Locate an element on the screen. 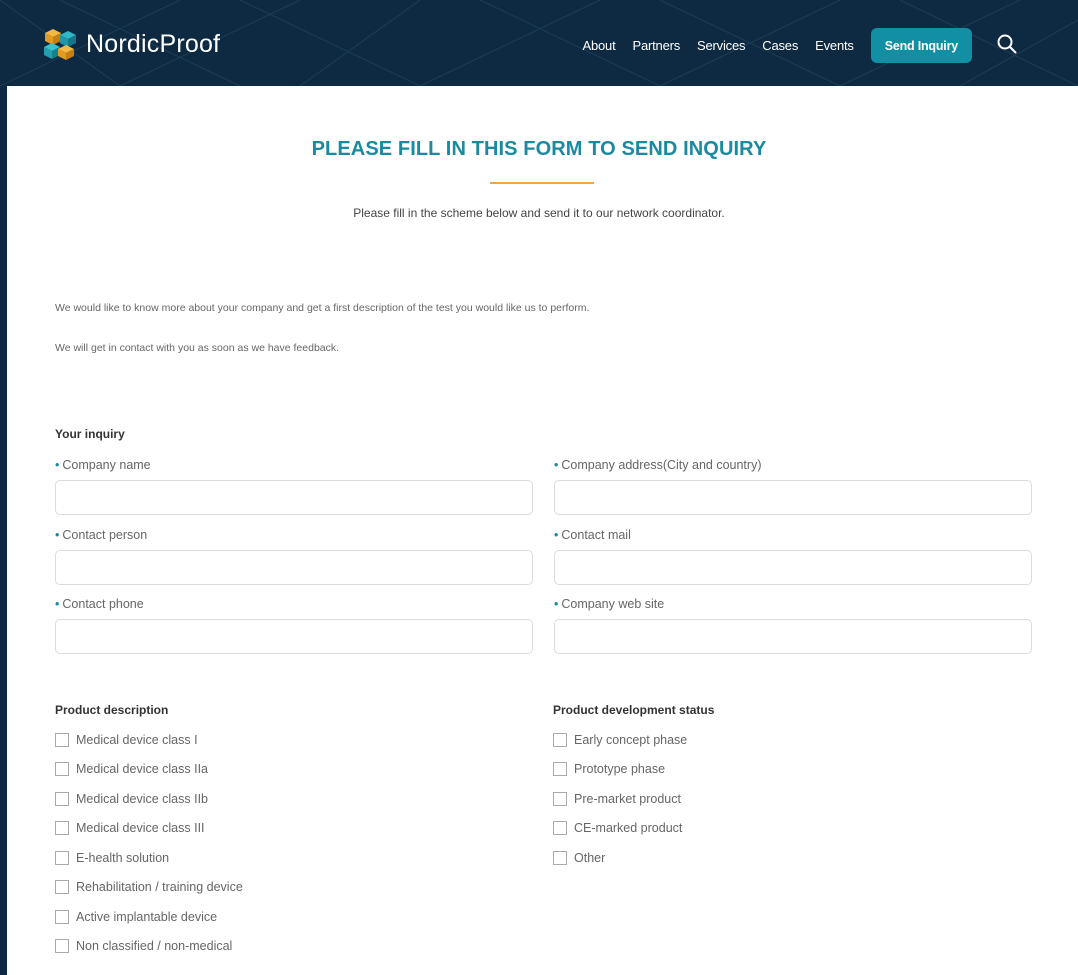  checkbox-option: Medical device class I is located at coordinates (149, 740).